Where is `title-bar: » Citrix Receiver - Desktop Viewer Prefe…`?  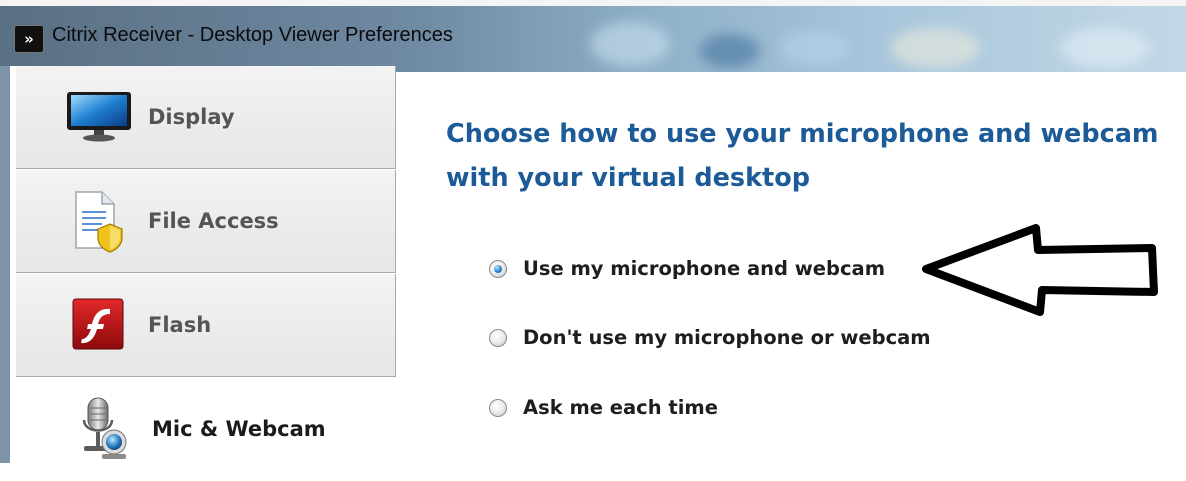 title-bar: » Citrix Receiver - Desktop Viewer Prefe… is located at coordinates (593, 36).